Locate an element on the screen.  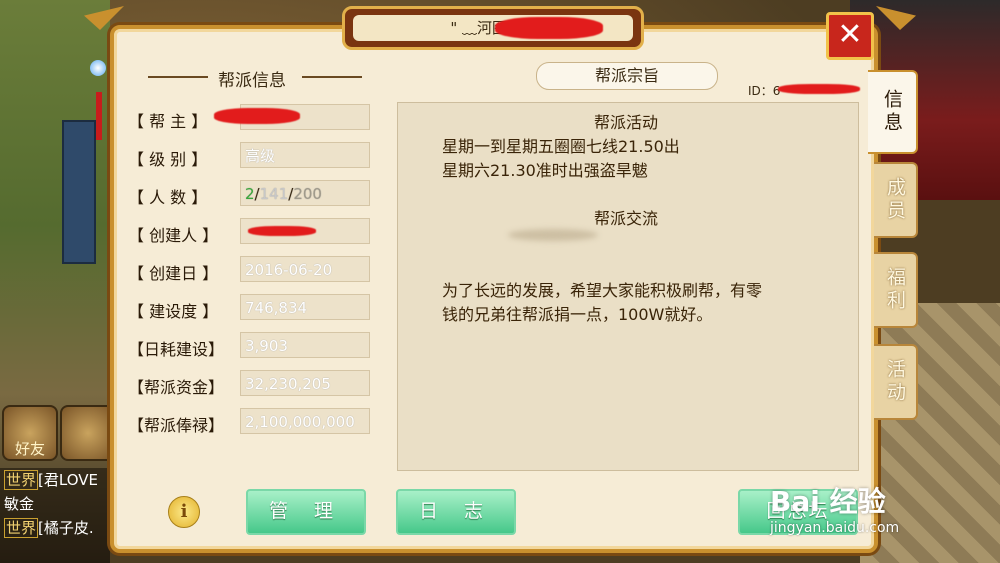
row-value-created-date: 2016-06-20 is located at coordinates (305, 269).